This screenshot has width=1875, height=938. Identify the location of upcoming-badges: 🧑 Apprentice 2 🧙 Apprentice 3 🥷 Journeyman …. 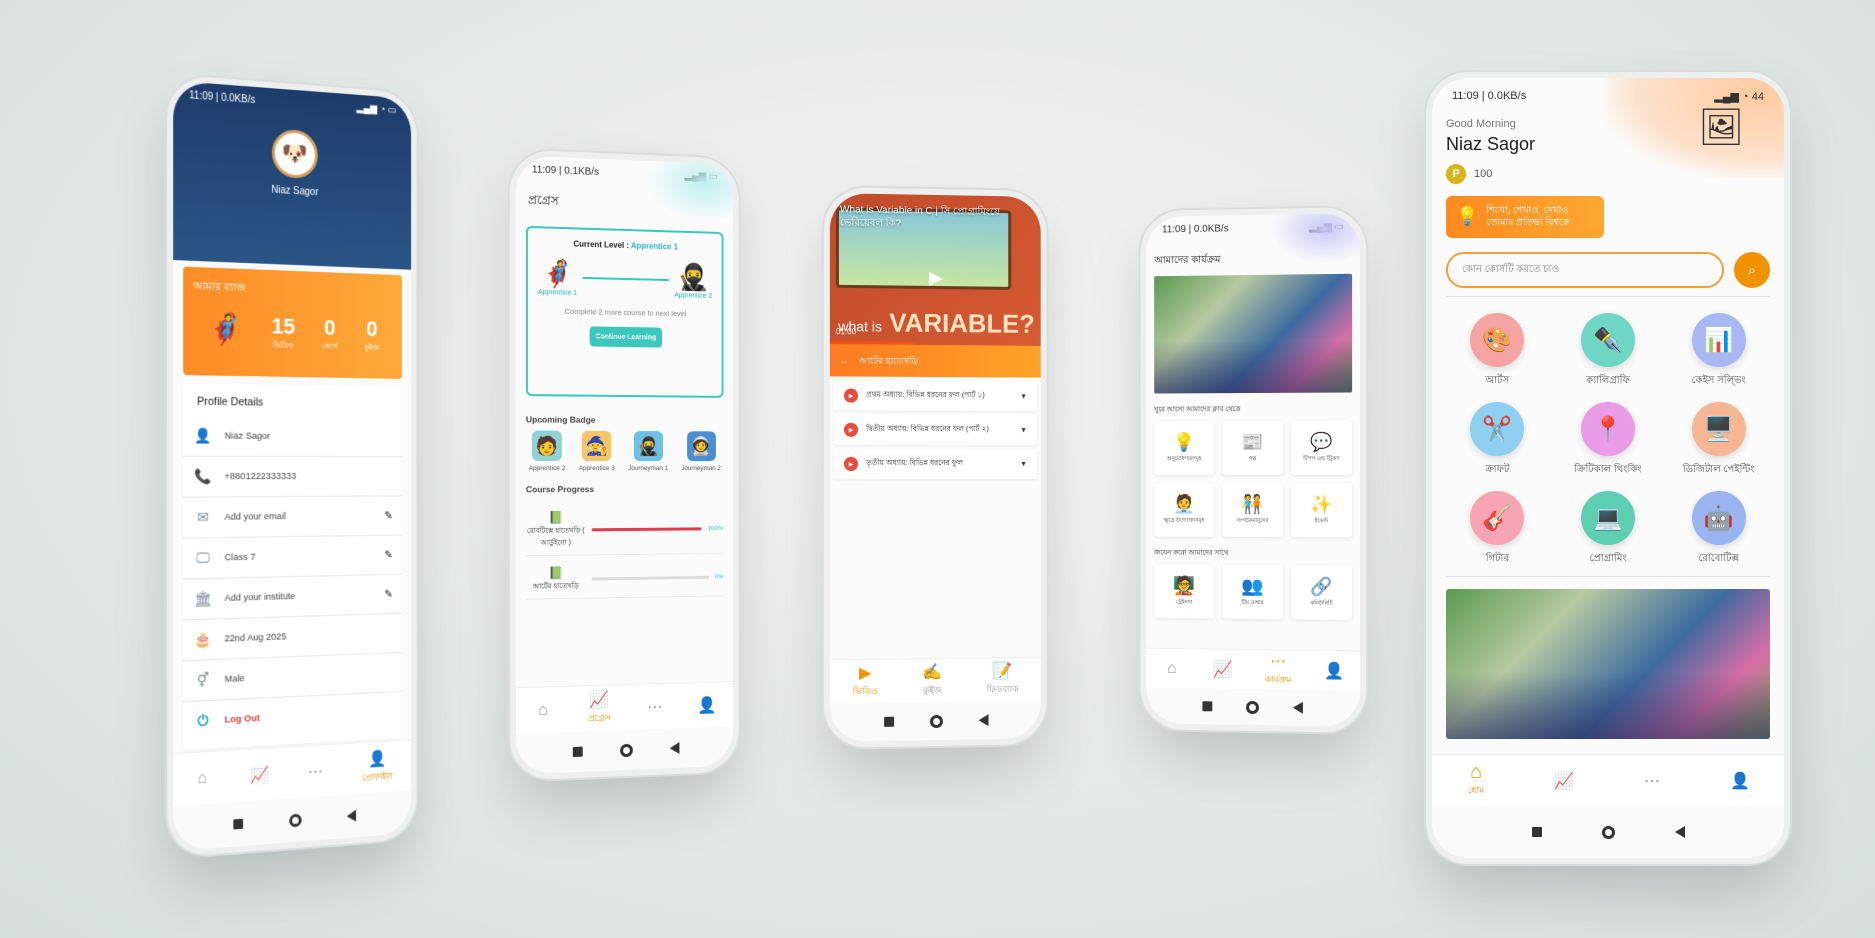
(624, 451).